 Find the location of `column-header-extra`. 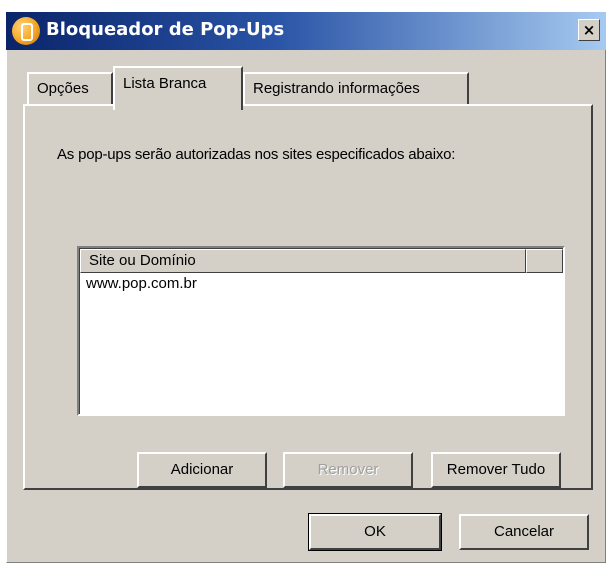

column-header-extra is located at coordinates (544, 261).